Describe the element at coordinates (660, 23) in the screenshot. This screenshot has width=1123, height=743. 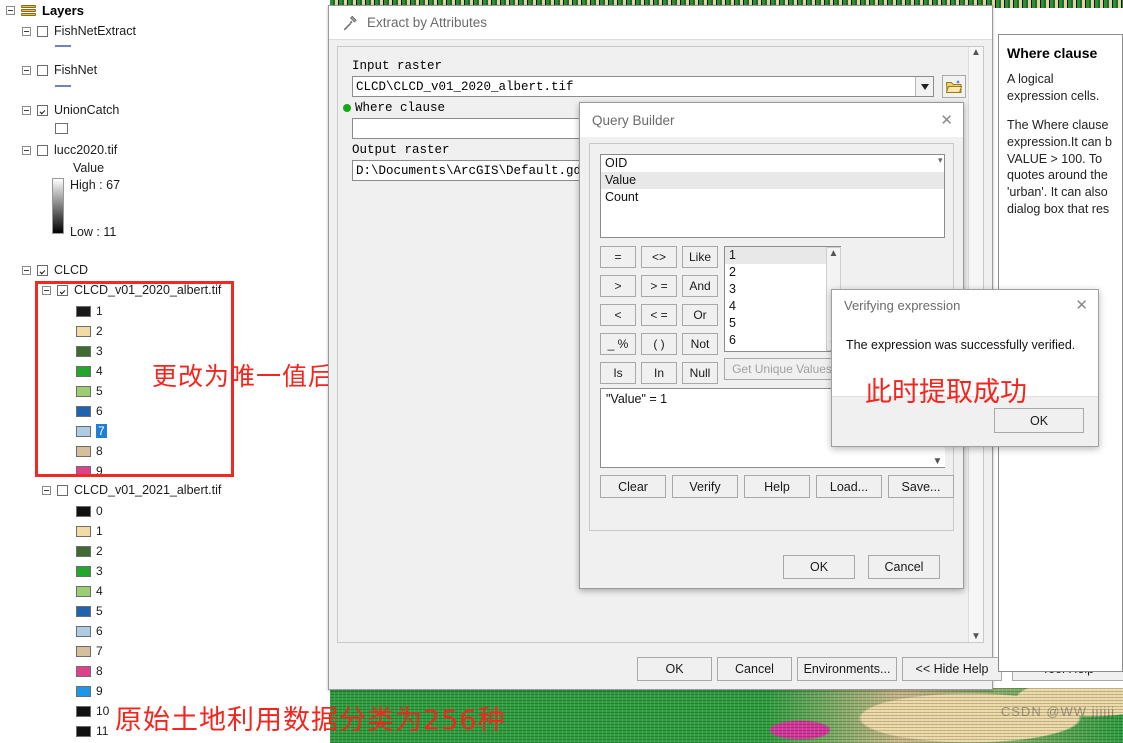
I see `dialog-titlebar: Extract by Attributes` at that location.